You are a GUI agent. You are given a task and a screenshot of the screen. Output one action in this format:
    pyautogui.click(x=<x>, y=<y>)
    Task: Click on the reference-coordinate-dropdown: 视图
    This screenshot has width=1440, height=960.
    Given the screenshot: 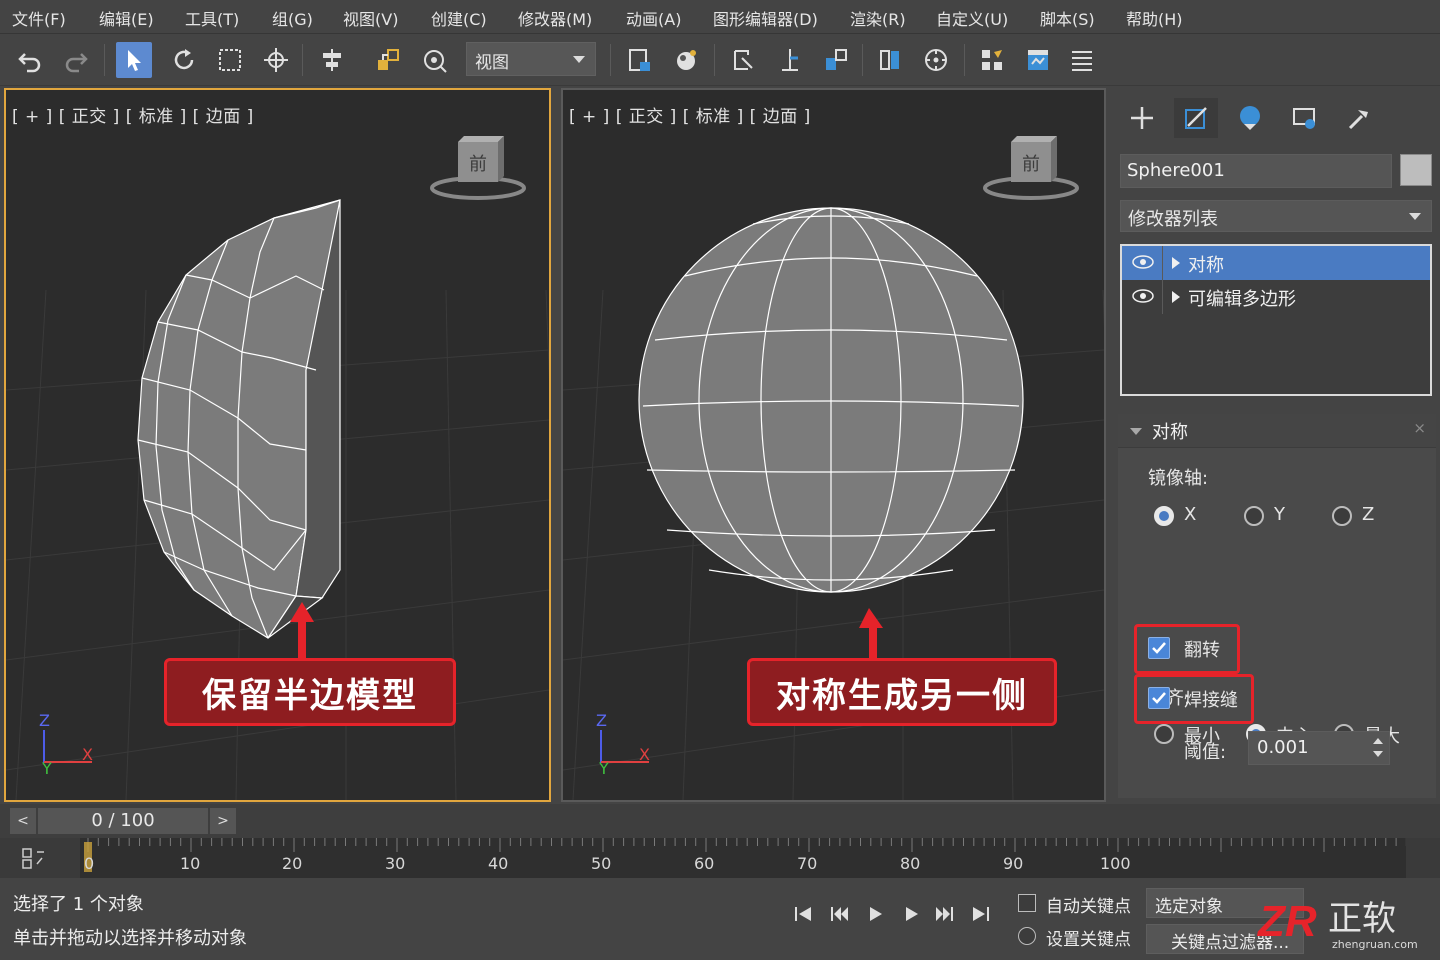 What is the action you would take?
    pyautogui.click(x=531, y=59)
    